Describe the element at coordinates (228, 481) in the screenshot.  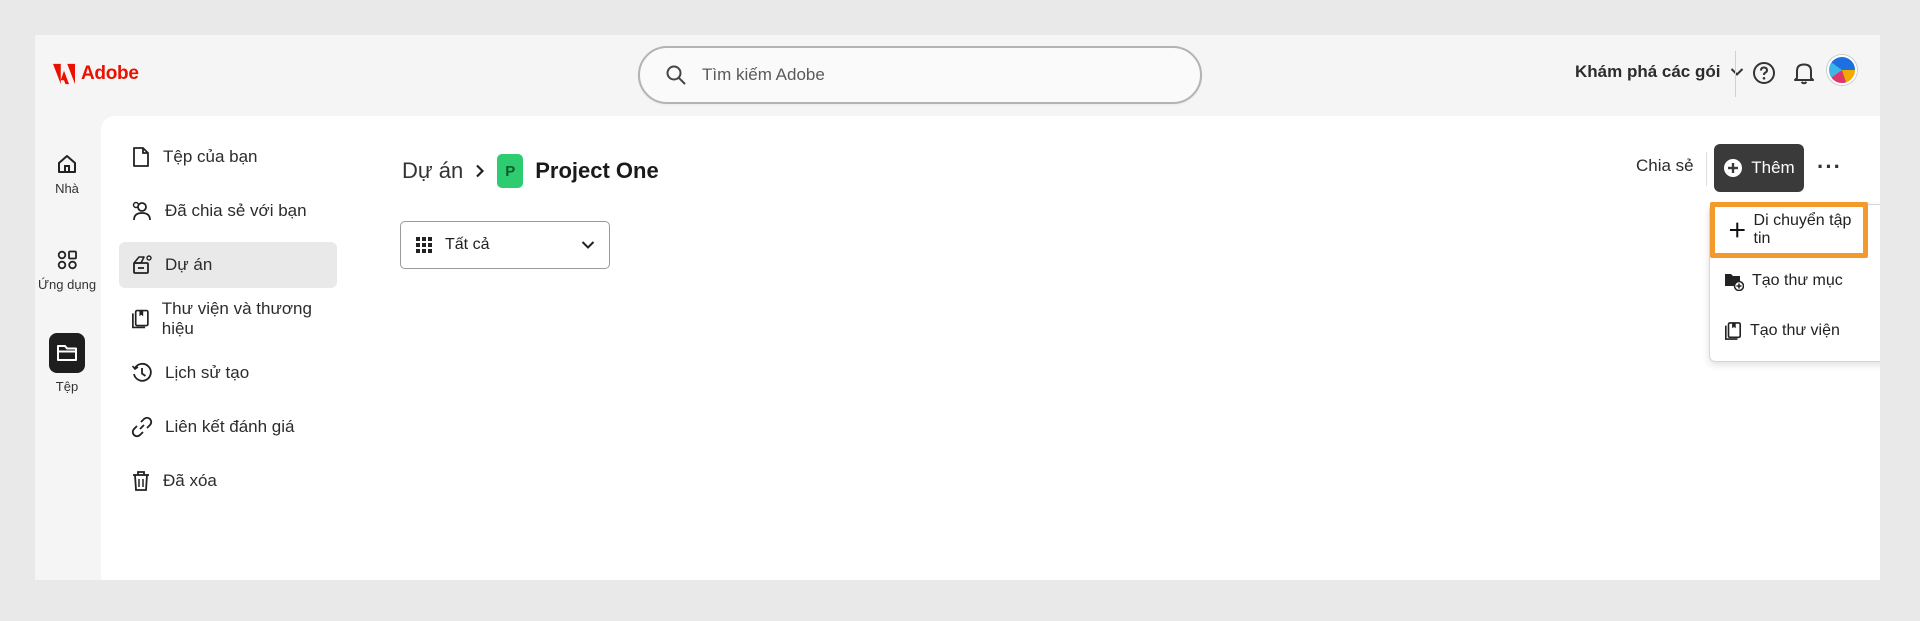
I see `sidebar-item-deleted: Đã xóa` at that location.